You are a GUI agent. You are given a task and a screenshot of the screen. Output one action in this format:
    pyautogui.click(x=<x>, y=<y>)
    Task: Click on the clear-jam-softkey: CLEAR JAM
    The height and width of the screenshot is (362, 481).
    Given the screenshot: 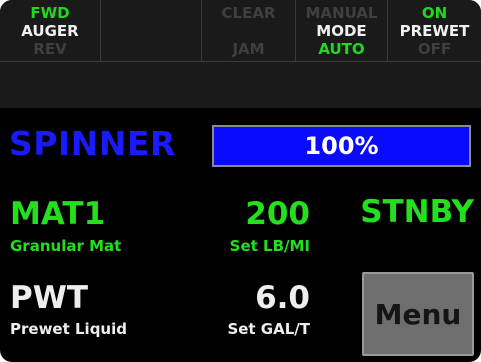 What is the action you would take?
    pyautogui.click(x=249, y=31)
    